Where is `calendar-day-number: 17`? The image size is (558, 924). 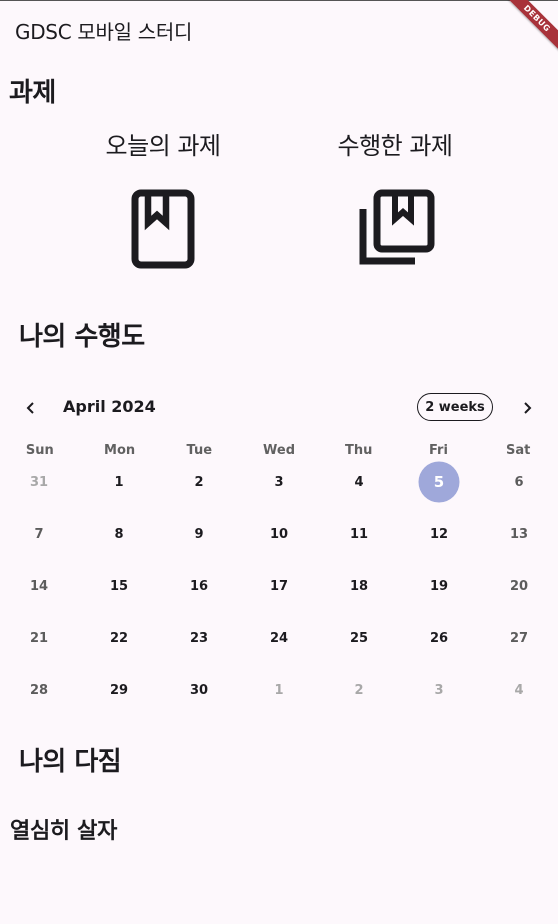
calendar-day-number: 17 is located at coordinates (279, 586).